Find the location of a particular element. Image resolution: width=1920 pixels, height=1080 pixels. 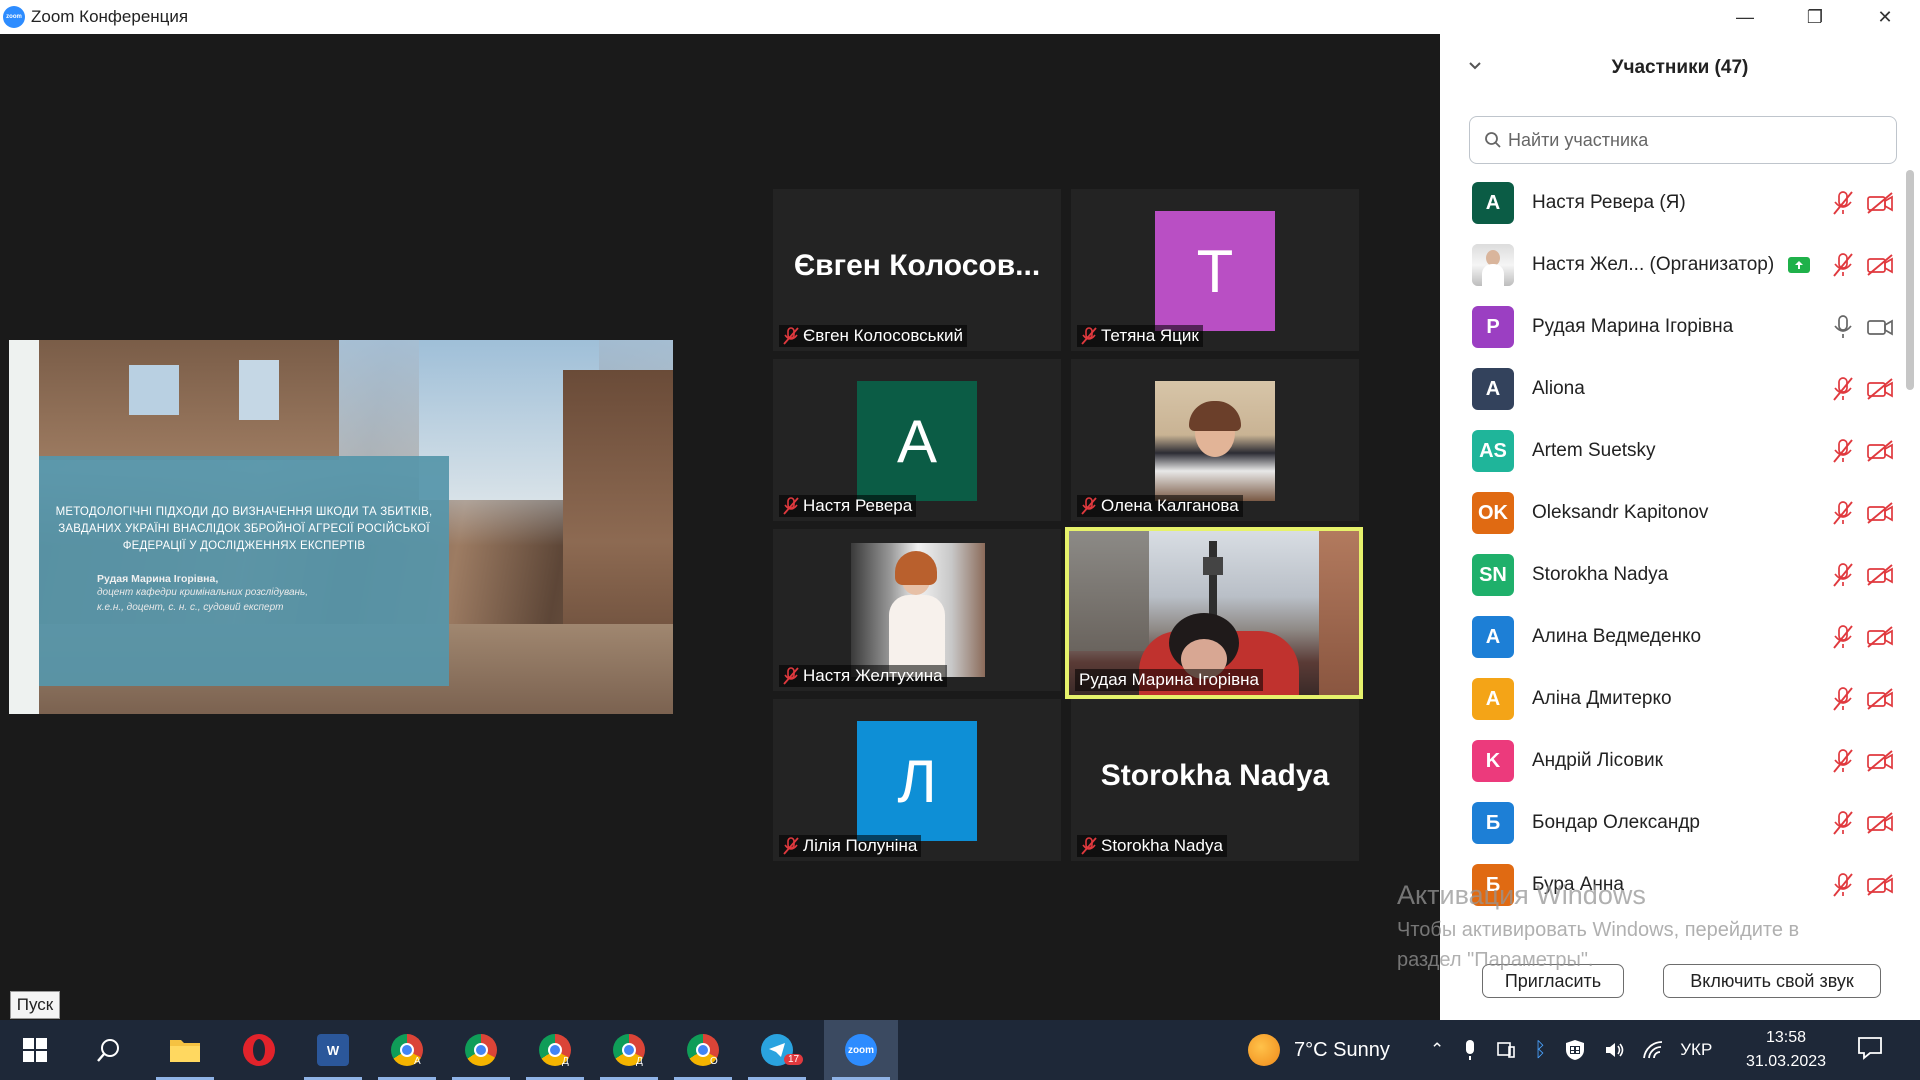

word-icon: W is located at coordinates (333, 1050).